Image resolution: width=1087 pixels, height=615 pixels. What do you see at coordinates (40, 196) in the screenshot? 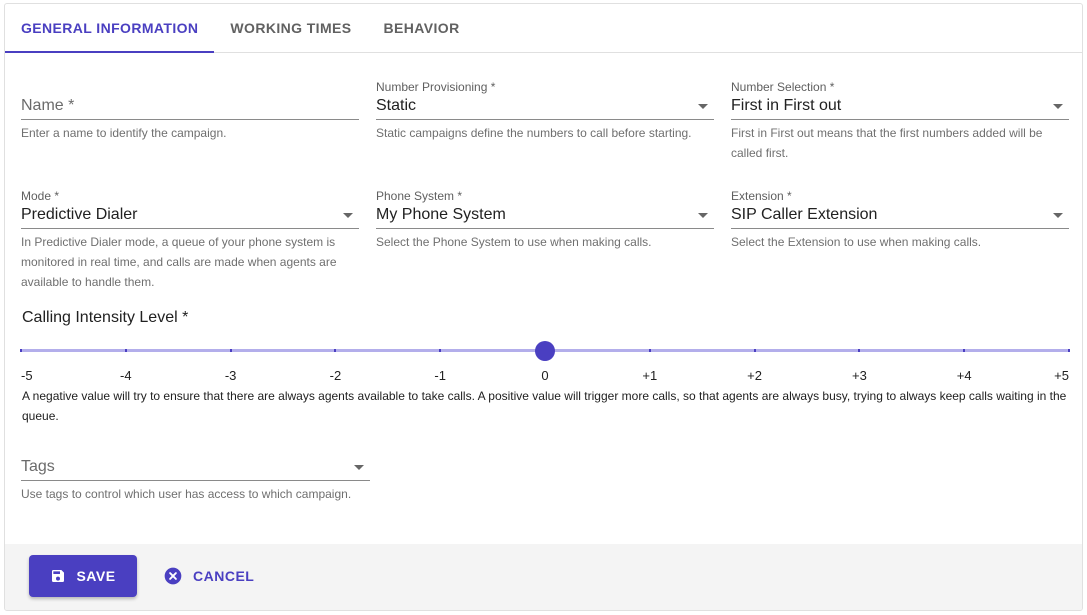
I see `mode-label: Mode *` at bounding box center [40, 196].